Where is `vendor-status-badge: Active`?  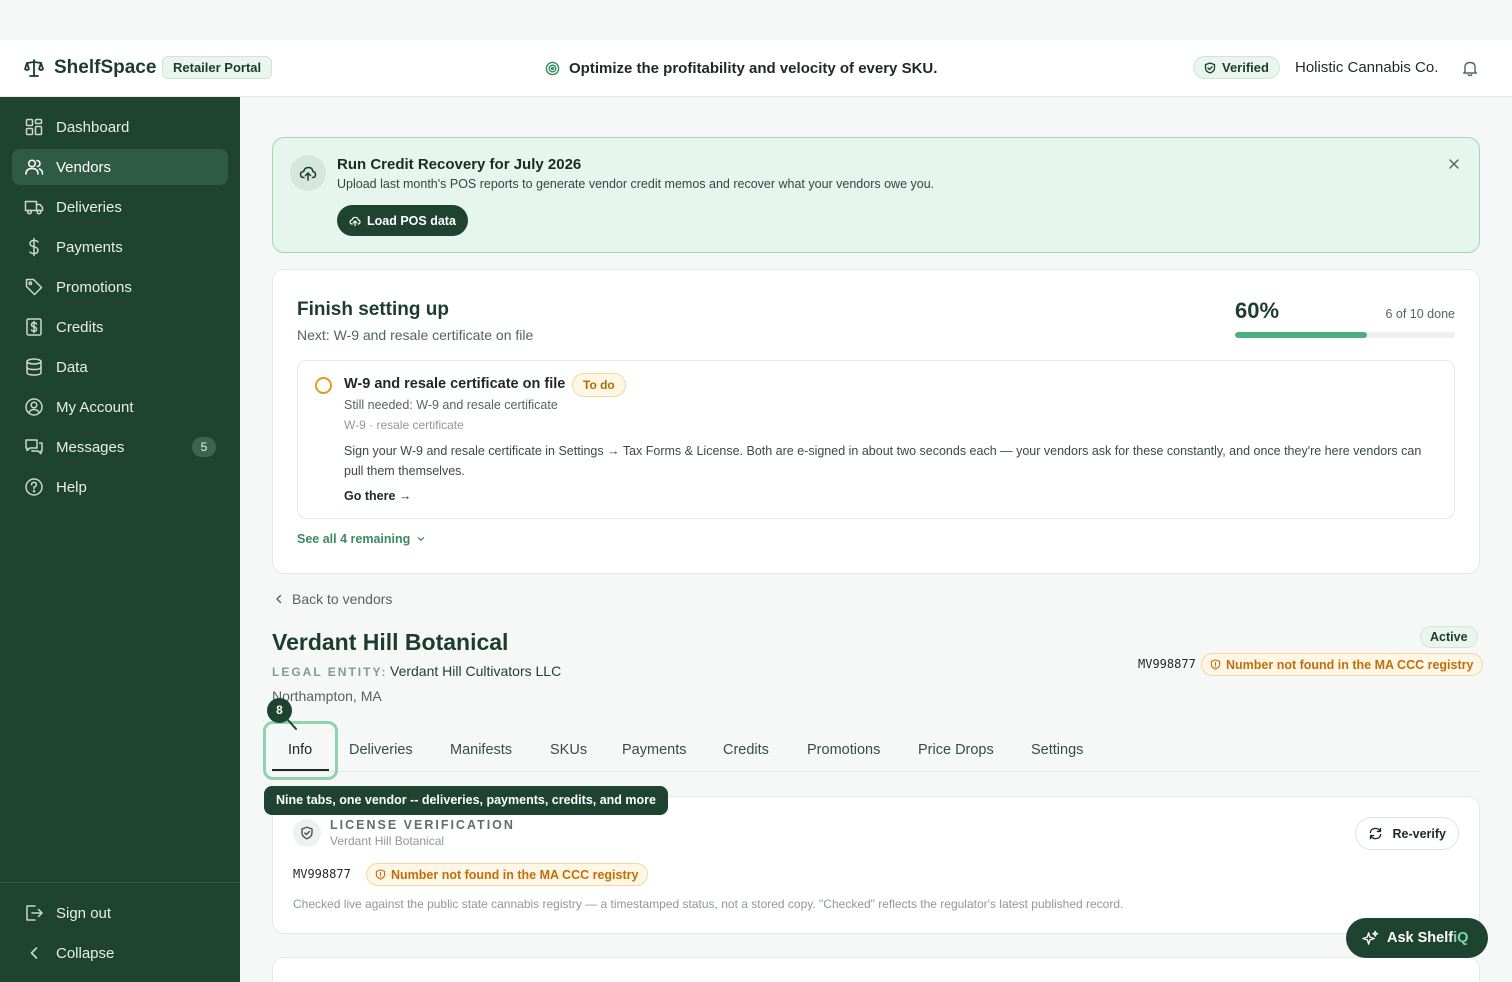
vendor-status-badge: Active is located at coordinates (1449, 637).